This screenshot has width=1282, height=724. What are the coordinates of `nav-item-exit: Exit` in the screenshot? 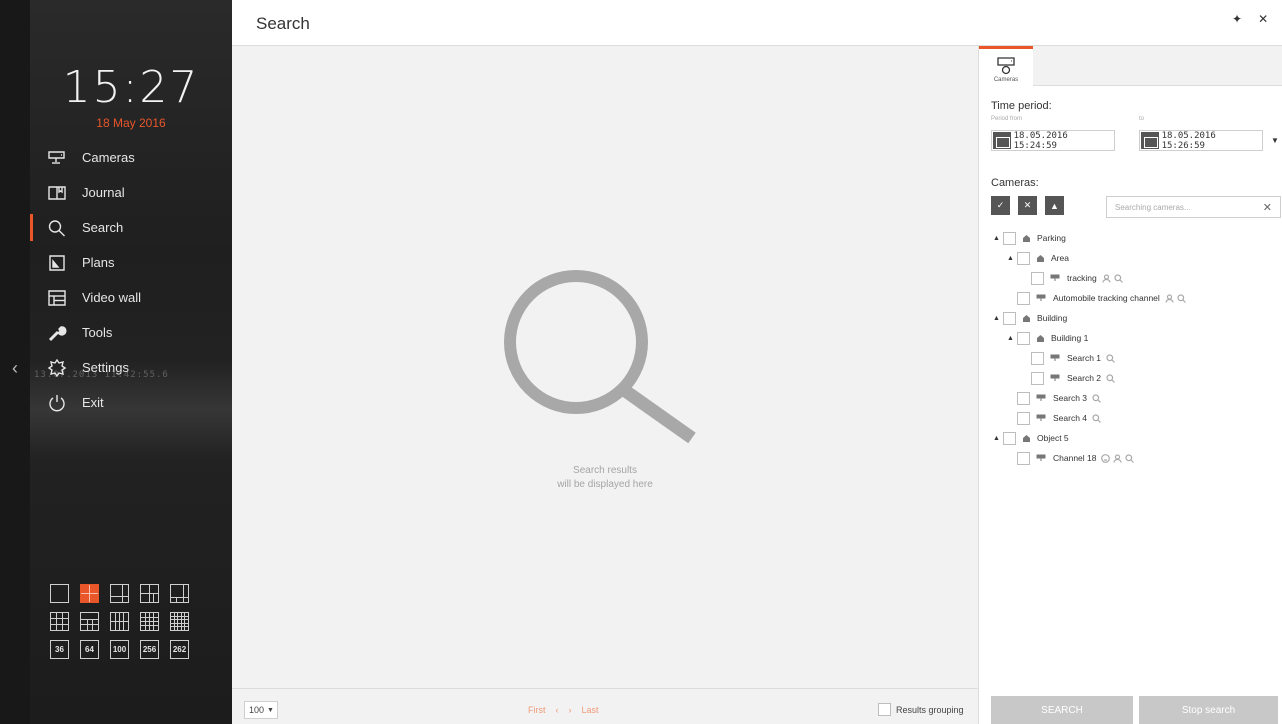 It's located at (131, 402).